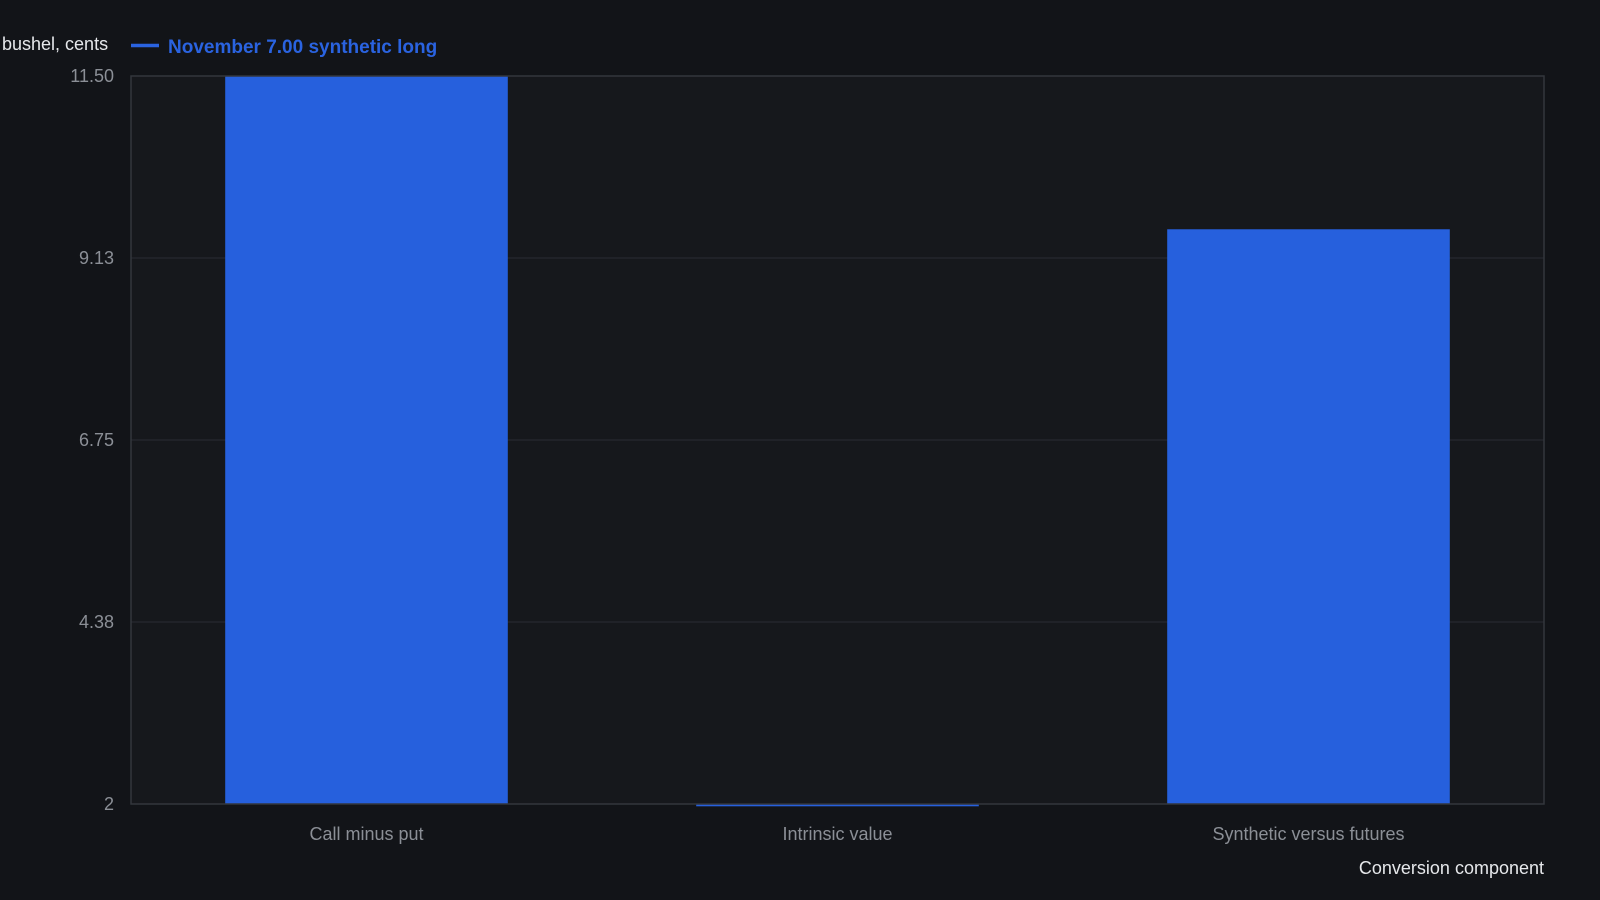 This screenshot has height=900, width=1600. Describe the element at coordinates (96, 622) in the screenshot. I see `y-tick-label: 4.38` at that location.